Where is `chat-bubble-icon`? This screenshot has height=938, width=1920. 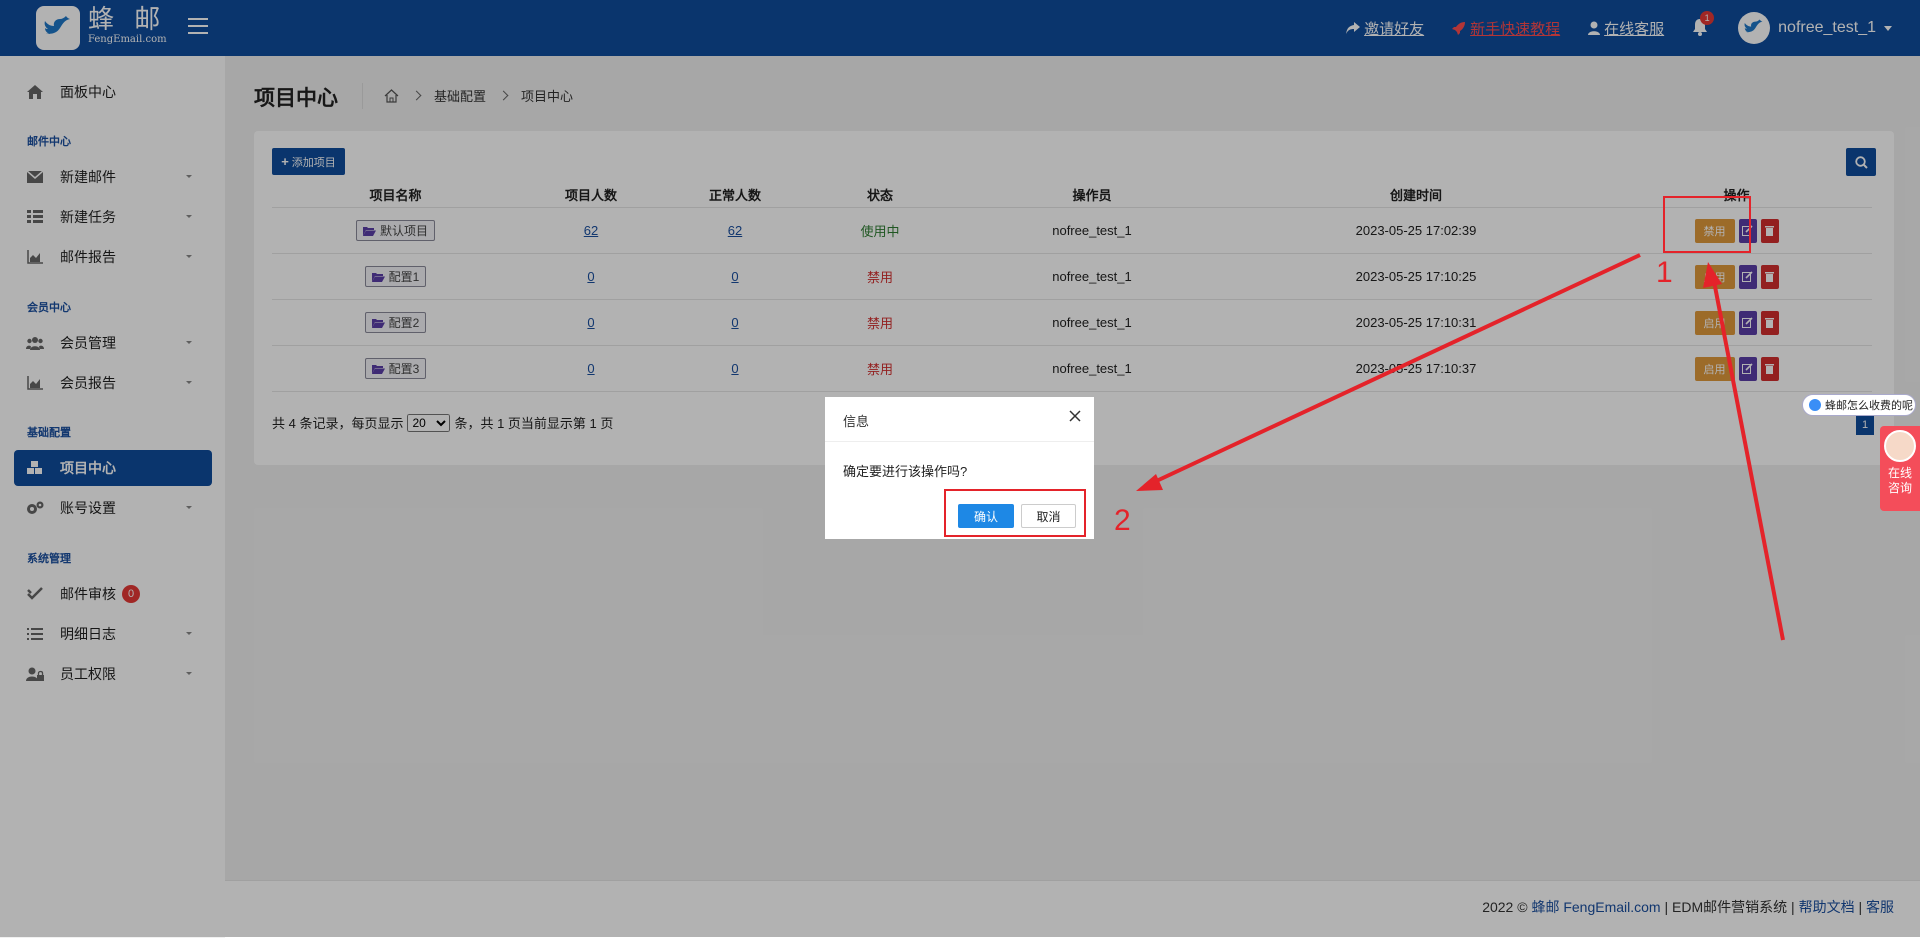
chat-bubble-icon is located at coordinates (1815, 405).